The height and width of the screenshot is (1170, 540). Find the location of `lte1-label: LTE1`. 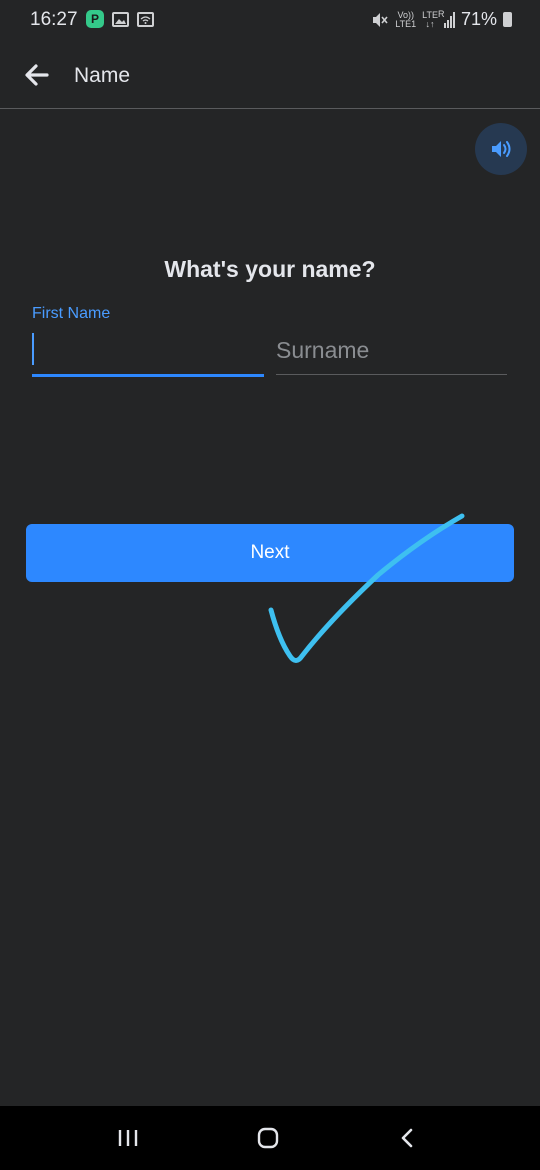

lte1-label: LTE1 is located at coordinates (406, 23).